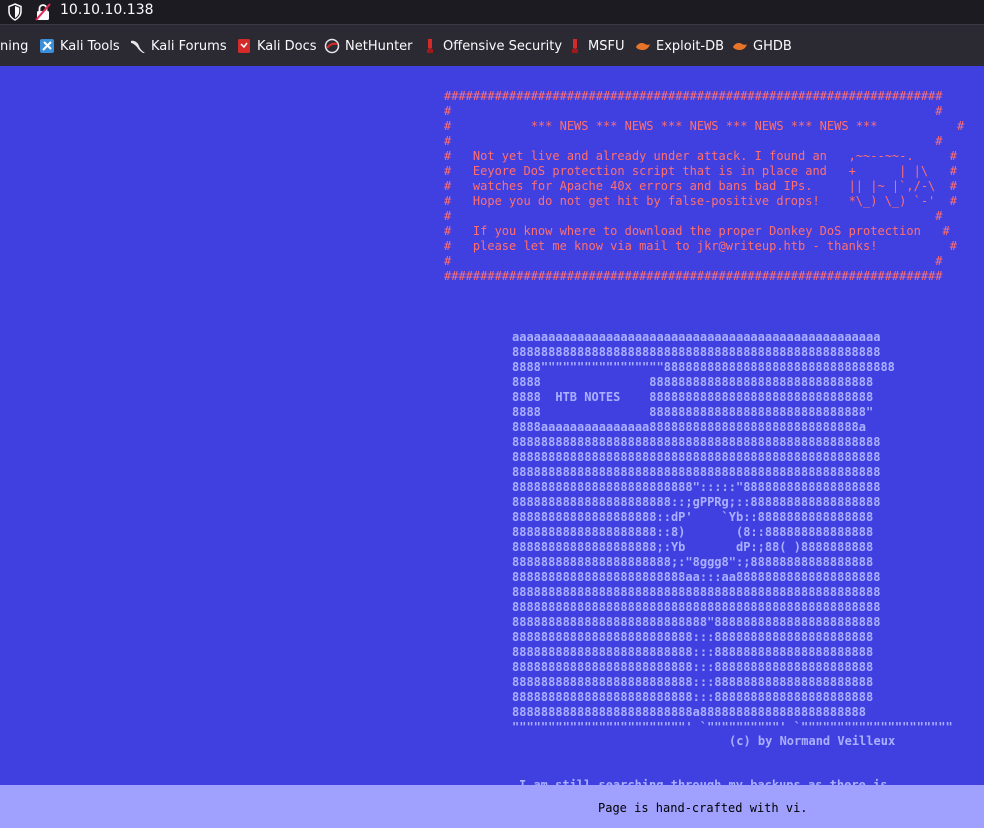 Image resolution: width=984 pixels, height=828 pixels. I want to click on bookmark-label: GHDB, so click(772, 46).